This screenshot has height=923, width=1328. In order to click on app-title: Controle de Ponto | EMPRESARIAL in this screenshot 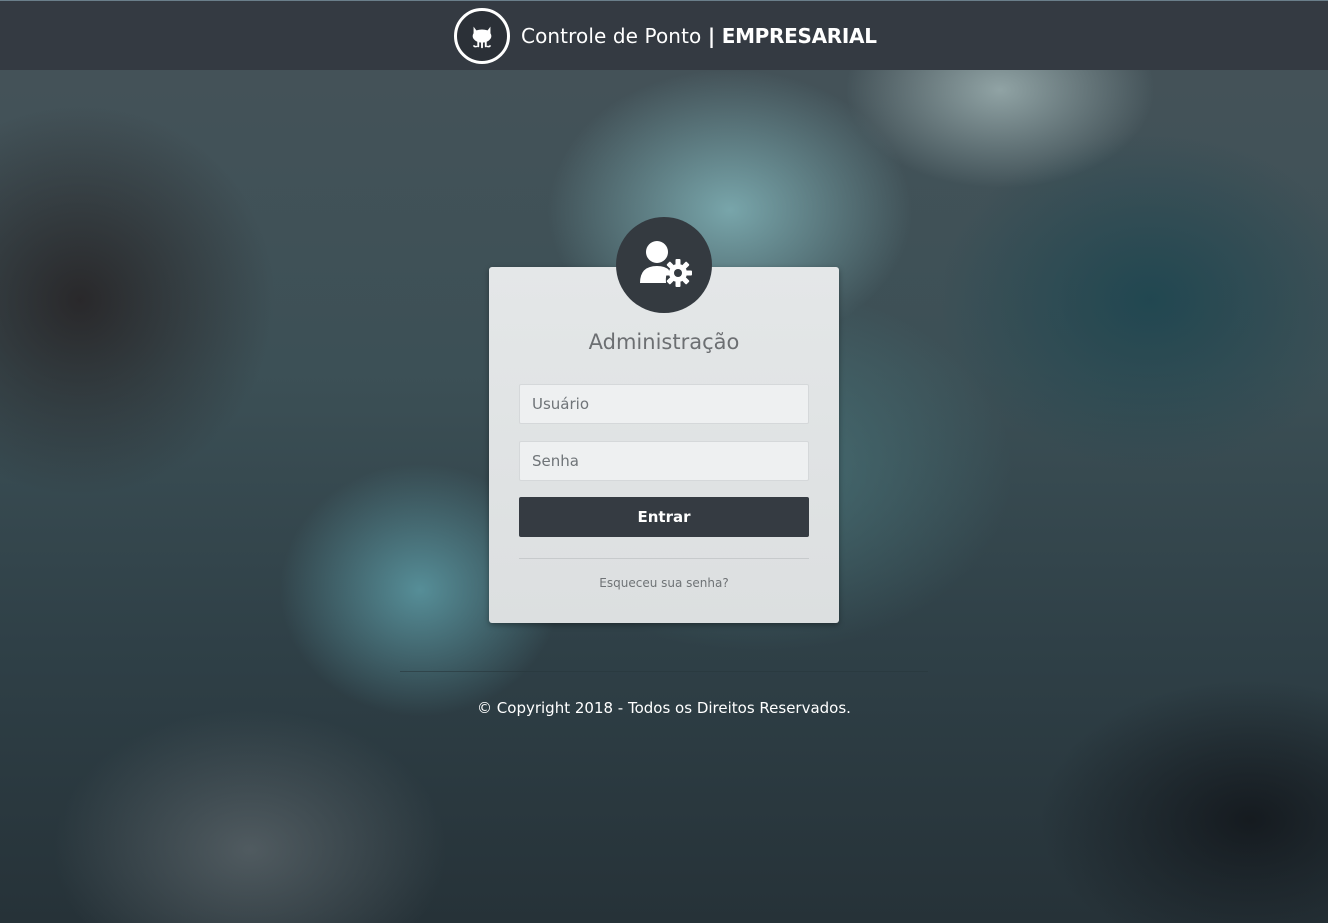, I will do `click(699, 36)`.